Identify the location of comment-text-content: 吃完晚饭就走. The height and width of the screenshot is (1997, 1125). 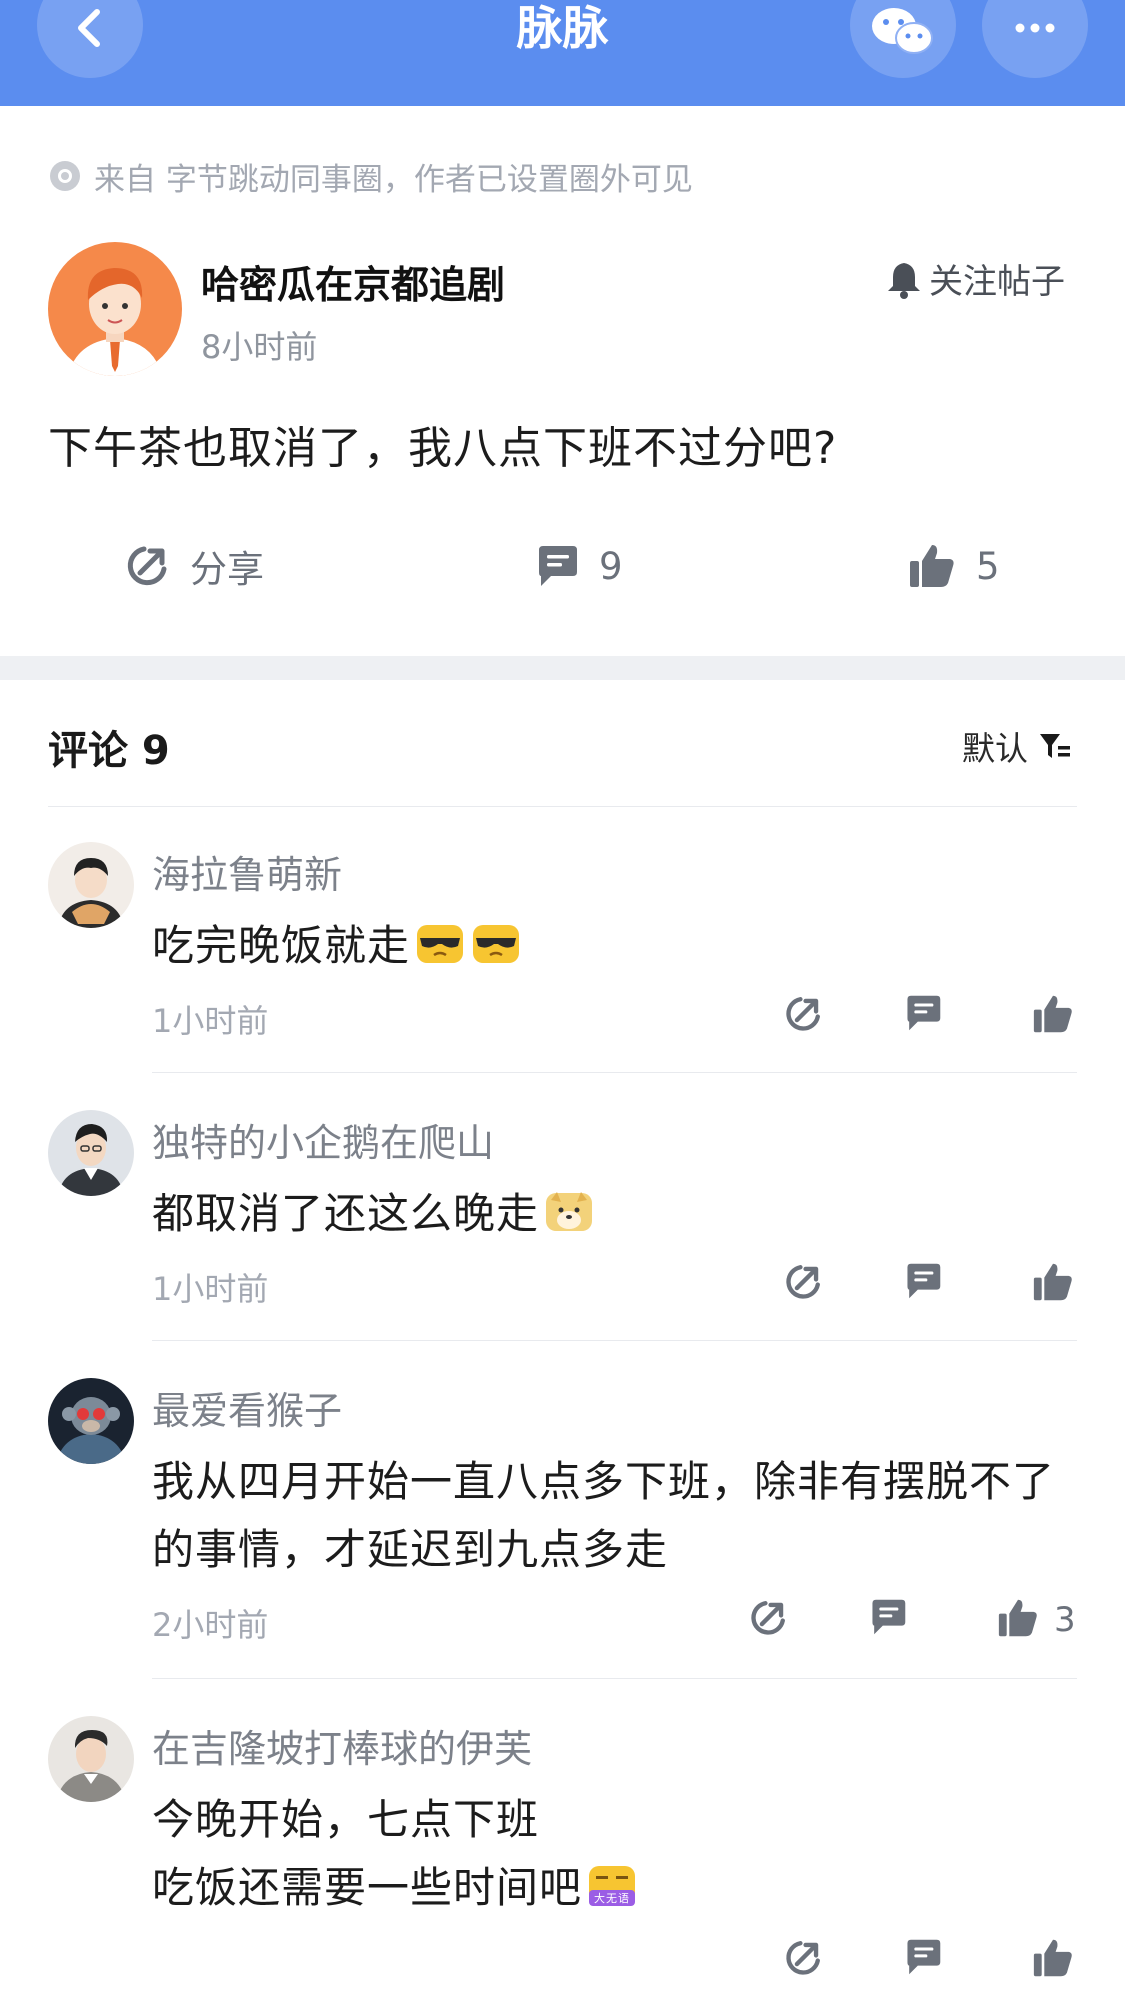
(281, 945).